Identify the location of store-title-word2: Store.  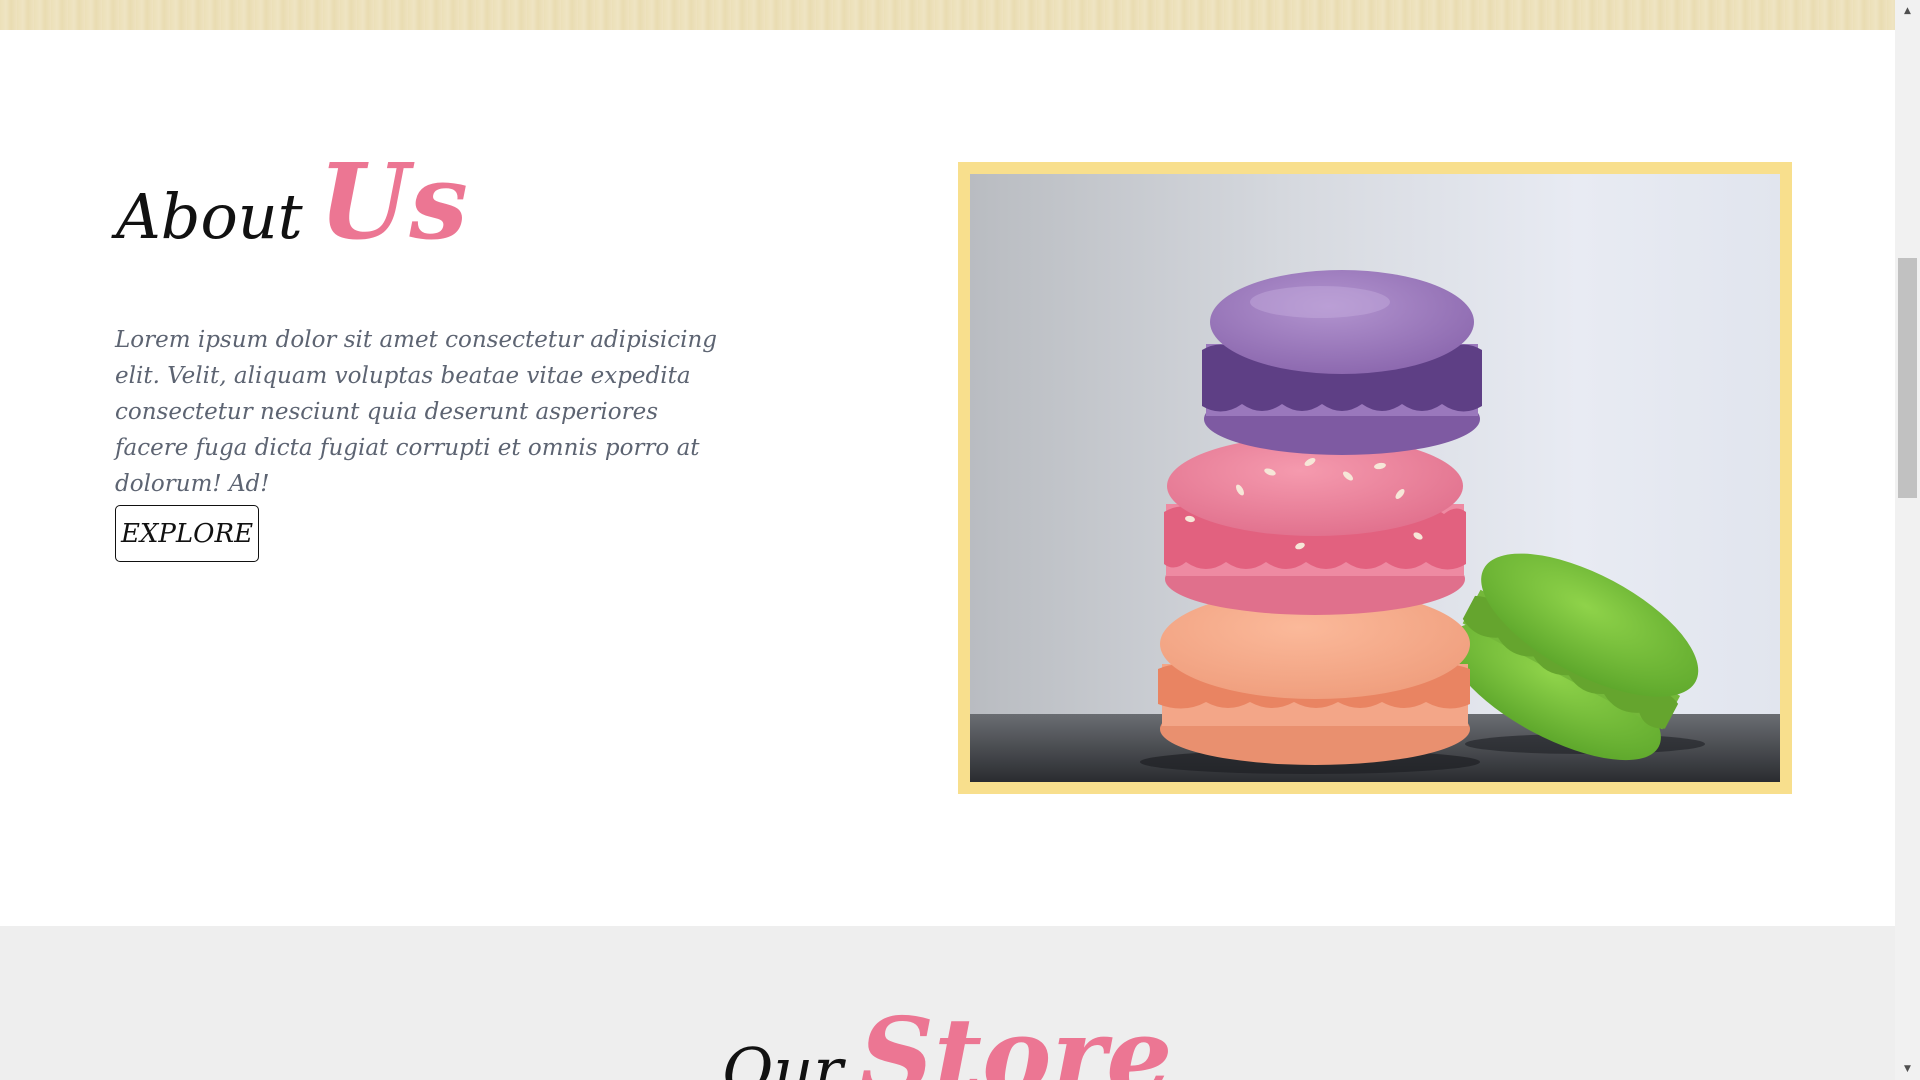
(1015, 1037).